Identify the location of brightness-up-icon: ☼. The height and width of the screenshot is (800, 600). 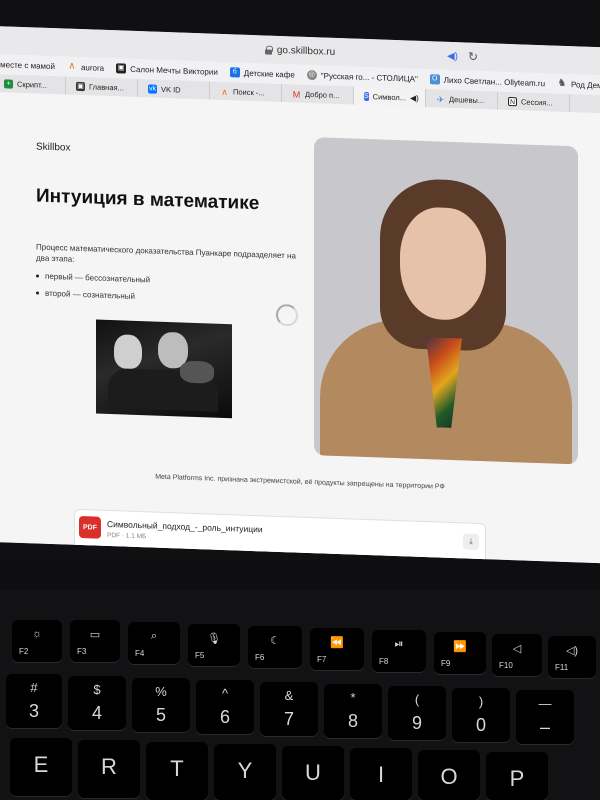
(37, 634).